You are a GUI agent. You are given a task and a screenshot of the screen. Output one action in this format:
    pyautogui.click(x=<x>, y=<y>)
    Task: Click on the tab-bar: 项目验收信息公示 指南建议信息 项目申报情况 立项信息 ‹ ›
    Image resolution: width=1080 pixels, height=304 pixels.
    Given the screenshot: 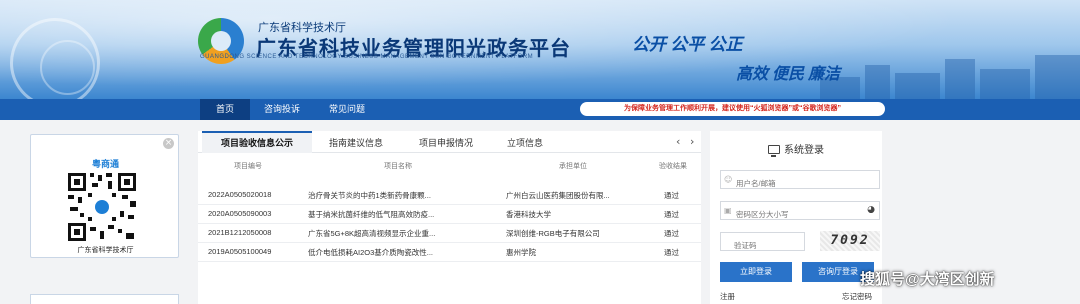 What is the action you would take?
    pyautogui.click(x=449, y=142)
    